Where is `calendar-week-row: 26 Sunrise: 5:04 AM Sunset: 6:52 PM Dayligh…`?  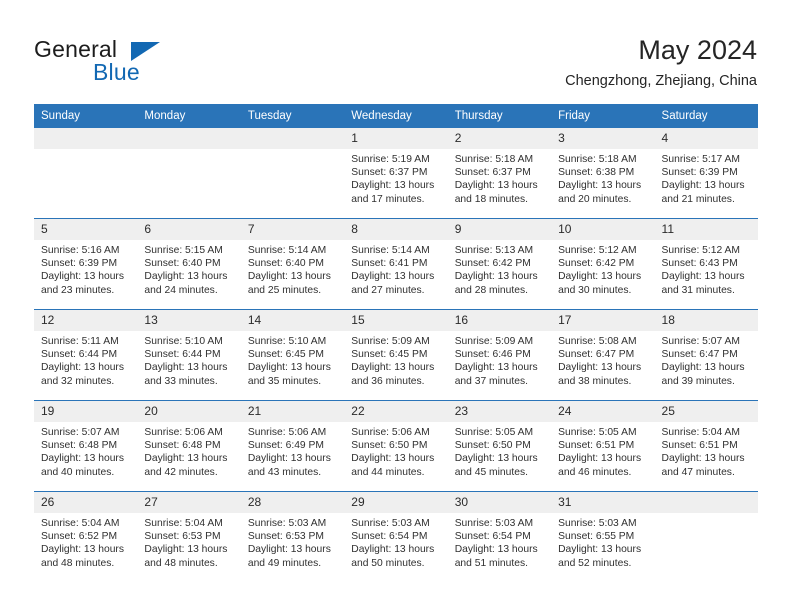 calendar-week-row: 26 Sunrise: 5:04 AM Sunset: 6:52 PM Dayligh… is located at coordinates (396, 536).